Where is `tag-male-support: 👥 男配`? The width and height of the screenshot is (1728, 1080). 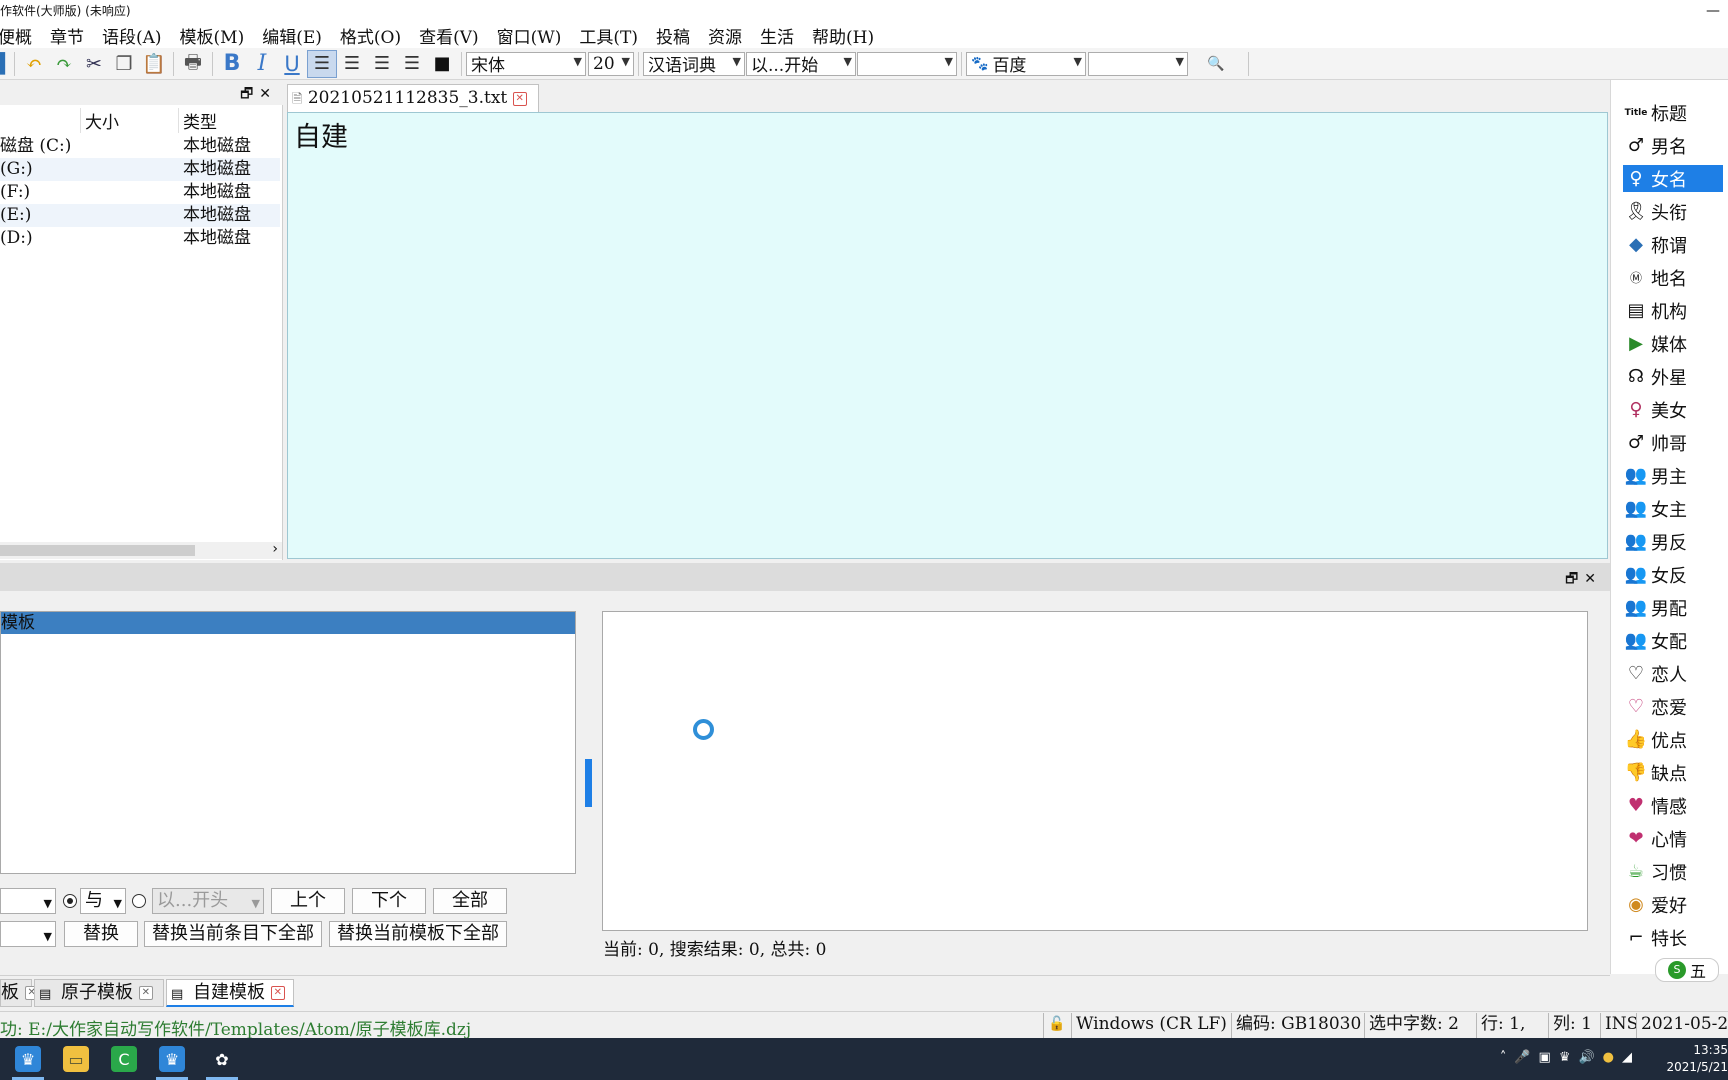
tag-male-support: 👥 男配 is located at coordinates (1673, 607).